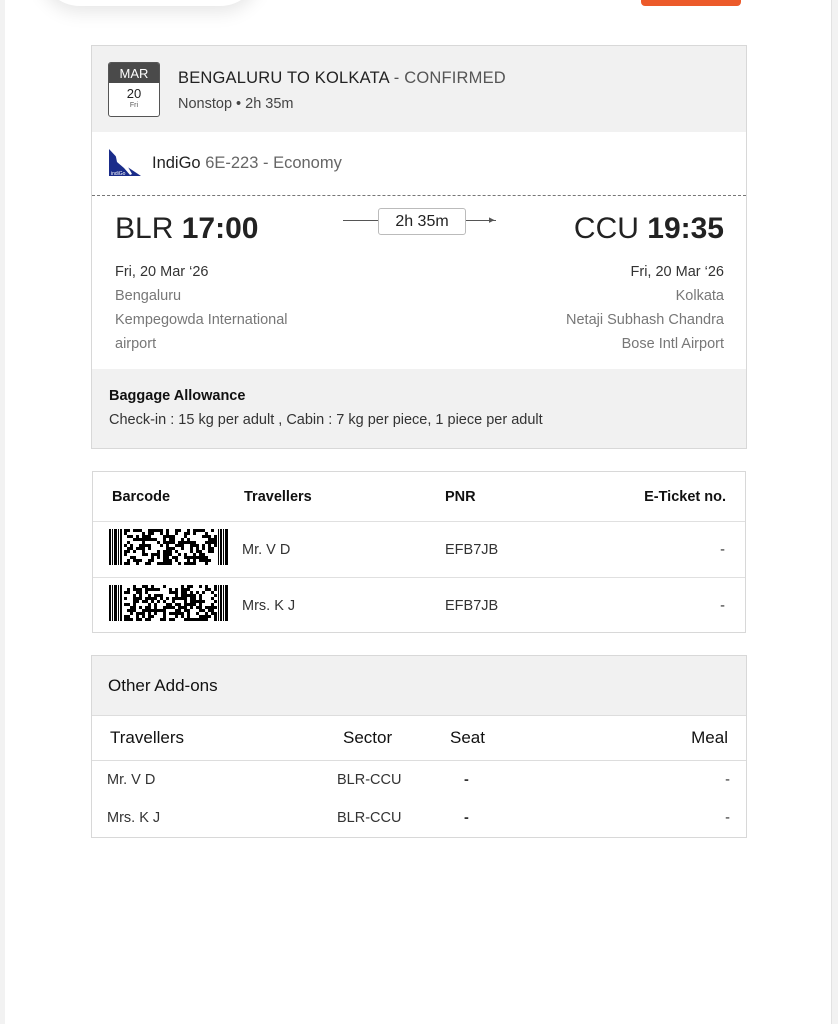 This screenshot has height=1024, width=838. Describe the element at coordinates (2, 512) in the screenshot. I see `page-edge` at that location.